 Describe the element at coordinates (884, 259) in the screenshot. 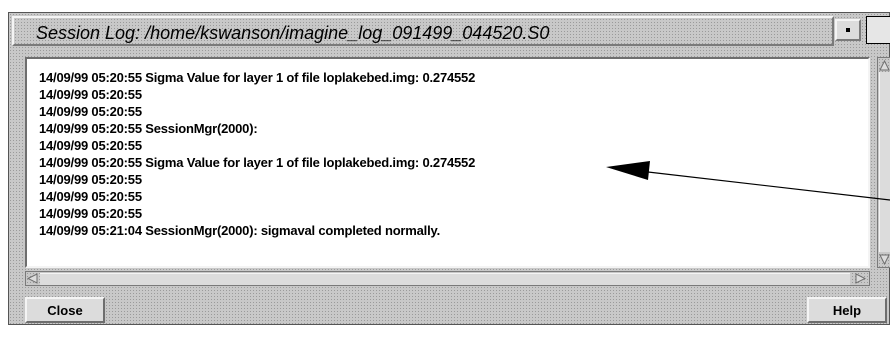

I see `scroll-down-arrow-icon` at that location.